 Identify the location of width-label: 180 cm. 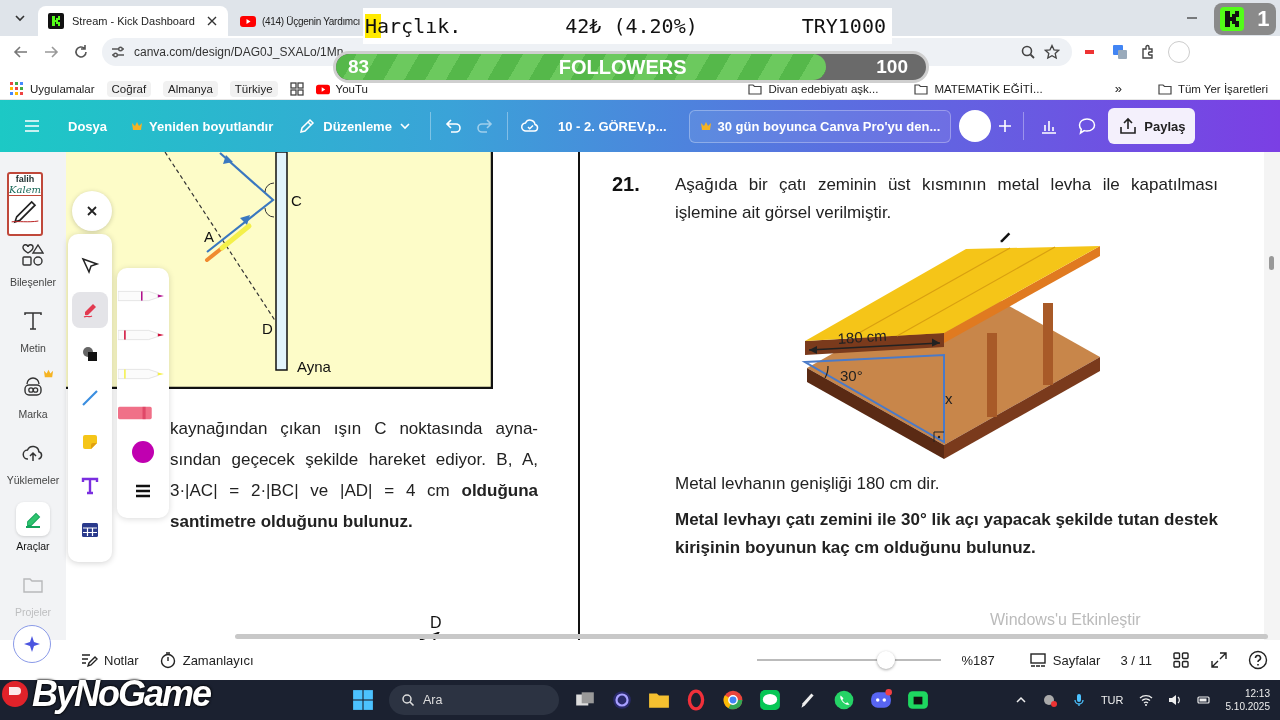
(862, 336).